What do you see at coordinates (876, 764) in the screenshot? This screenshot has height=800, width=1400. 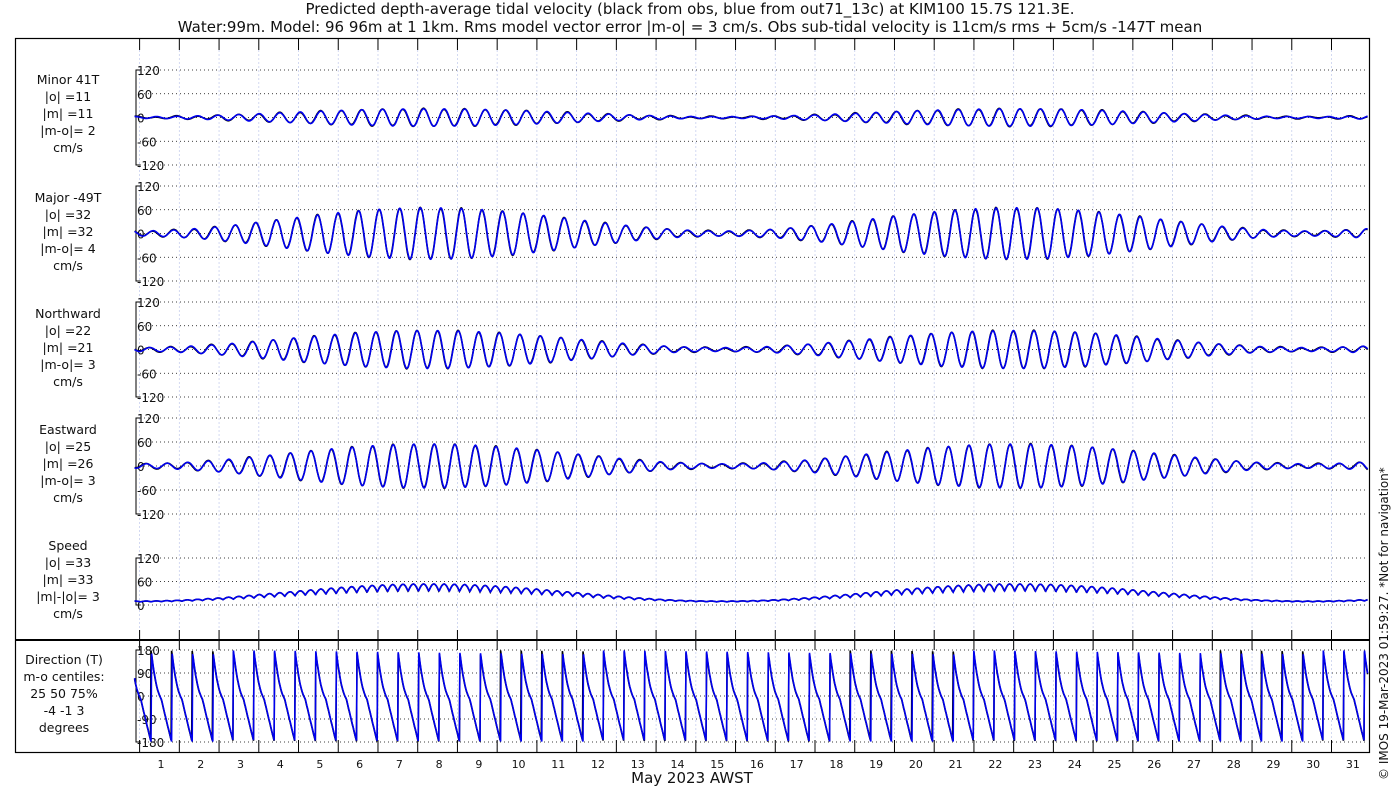 I see `x-tick-label: 19` at bounding box center [876, 764].